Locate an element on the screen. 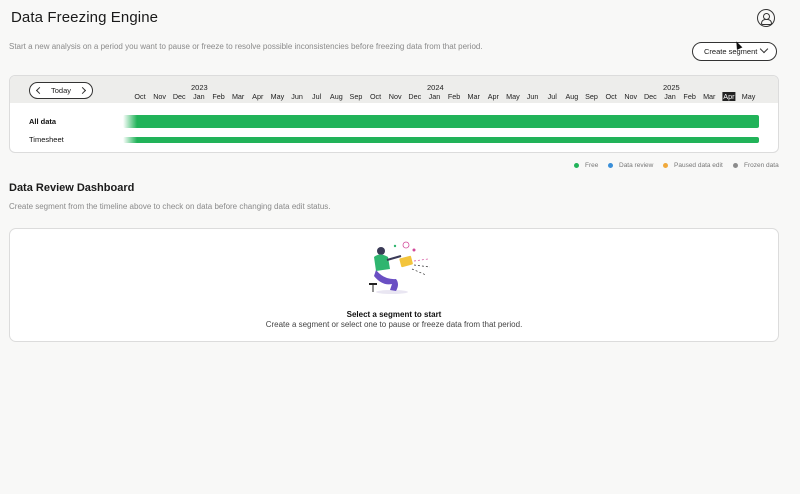 Image resolution: width=800 pixels, height=494 pixels. chevron-down-icon is located at coordinates (764, 49).